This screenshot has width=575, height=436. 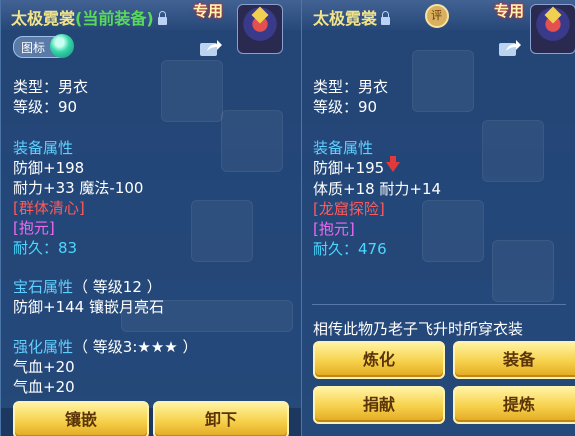 What do you see at coordinates (135, 347) in the screenshot?
I see `enhance-level: （ 等级3:★★★ ）` at bounding box center [135, 347].